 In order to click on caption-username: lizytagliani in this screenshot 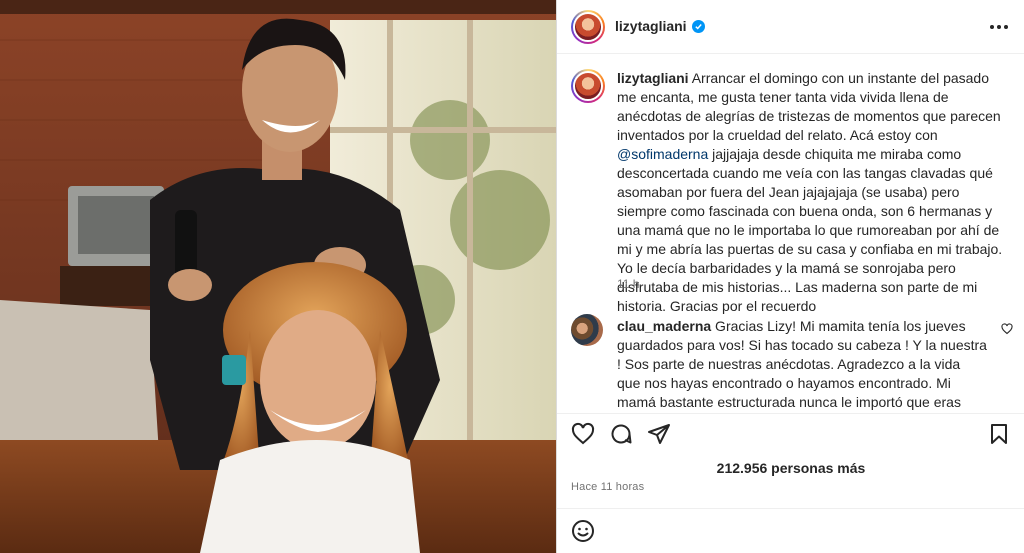, I will do `click(653, 78)`.